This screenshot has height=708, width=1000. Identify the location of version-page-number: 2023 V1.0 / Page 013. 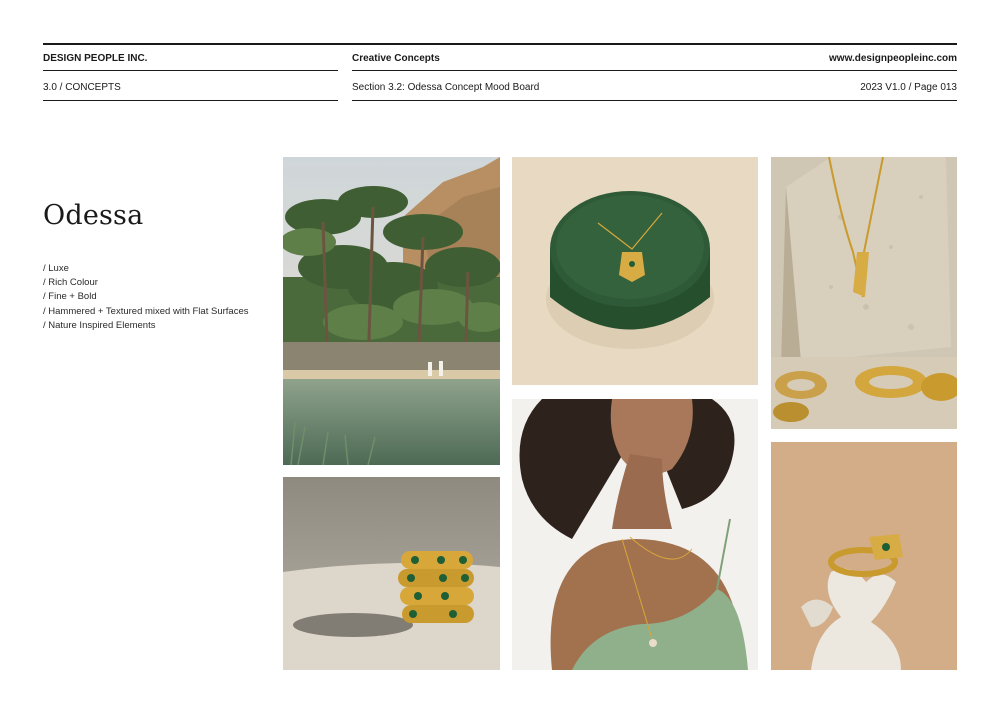
(908, 87).